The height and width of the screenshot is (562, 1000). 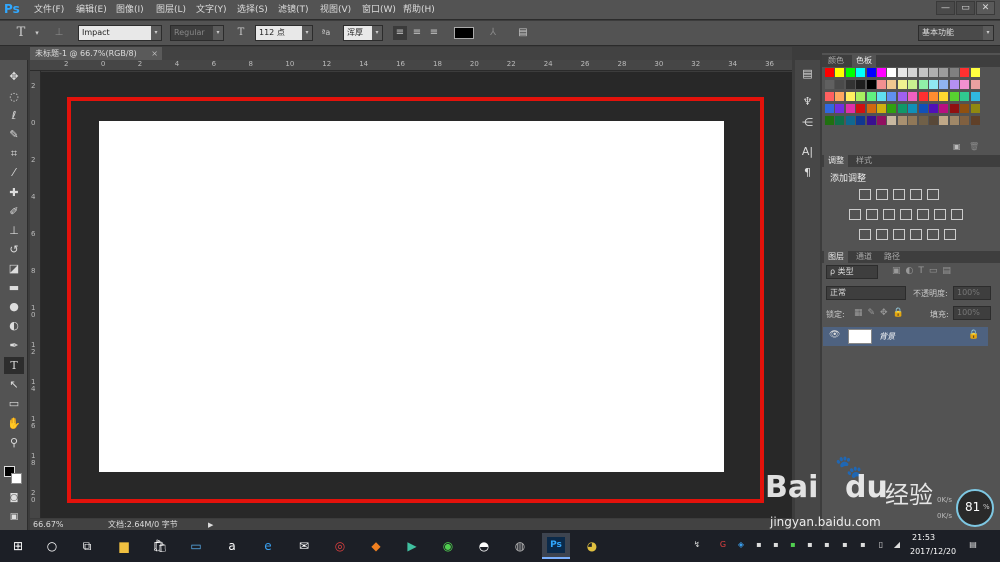 I want to click on fill-input: 100%, so click(x=972, y=313).